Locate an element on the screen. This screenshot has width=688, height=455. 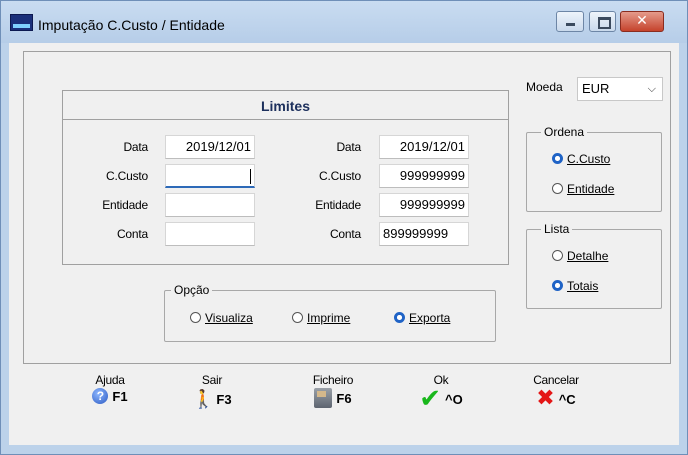
cancelar-button: Cancelar ✖ ^C is located at coordinates (556, 400).